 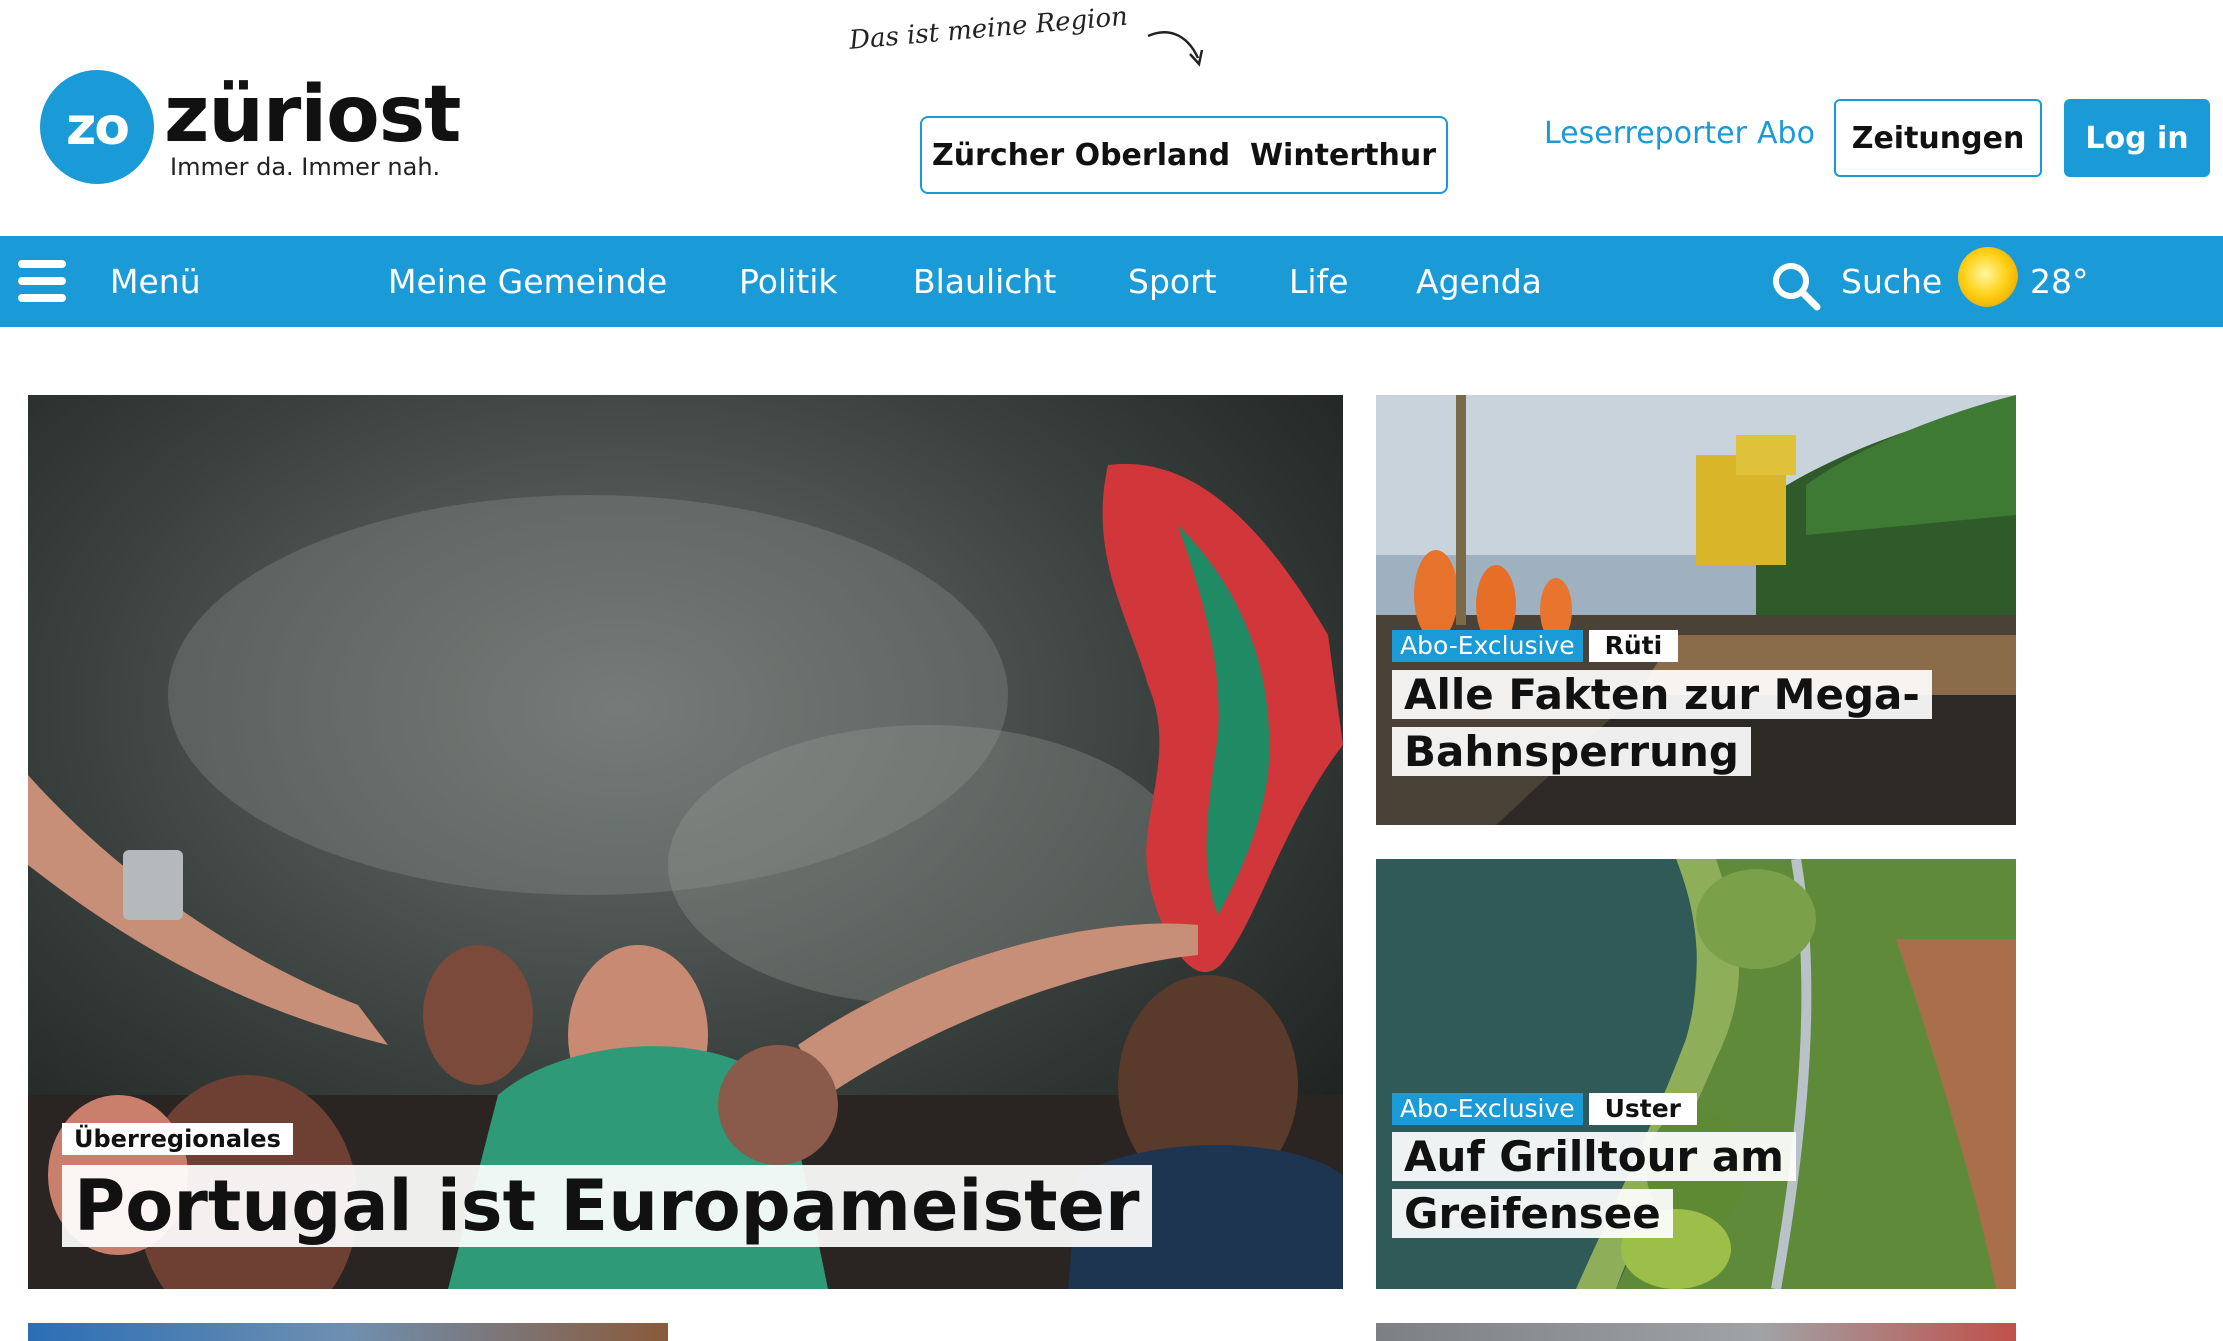 I want to click on hamburger-icon, so click(x=42, y=282).